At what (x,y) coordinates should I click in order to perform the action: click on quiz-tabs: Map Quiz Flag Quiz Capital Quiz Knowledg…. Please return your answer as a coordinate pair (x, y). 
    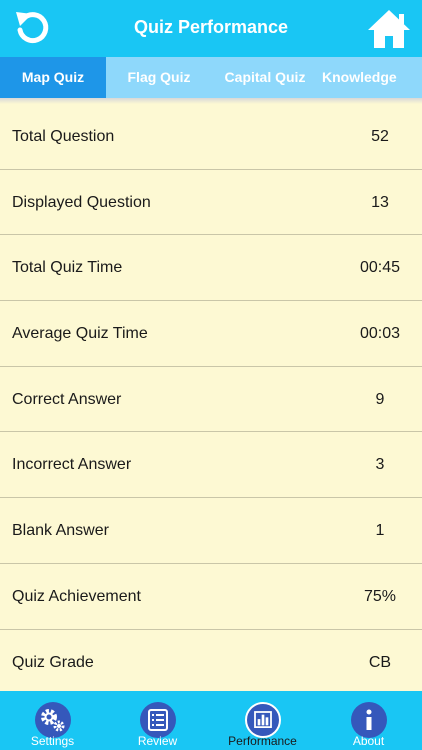
    Looking at the image, I should click on (211, 77).